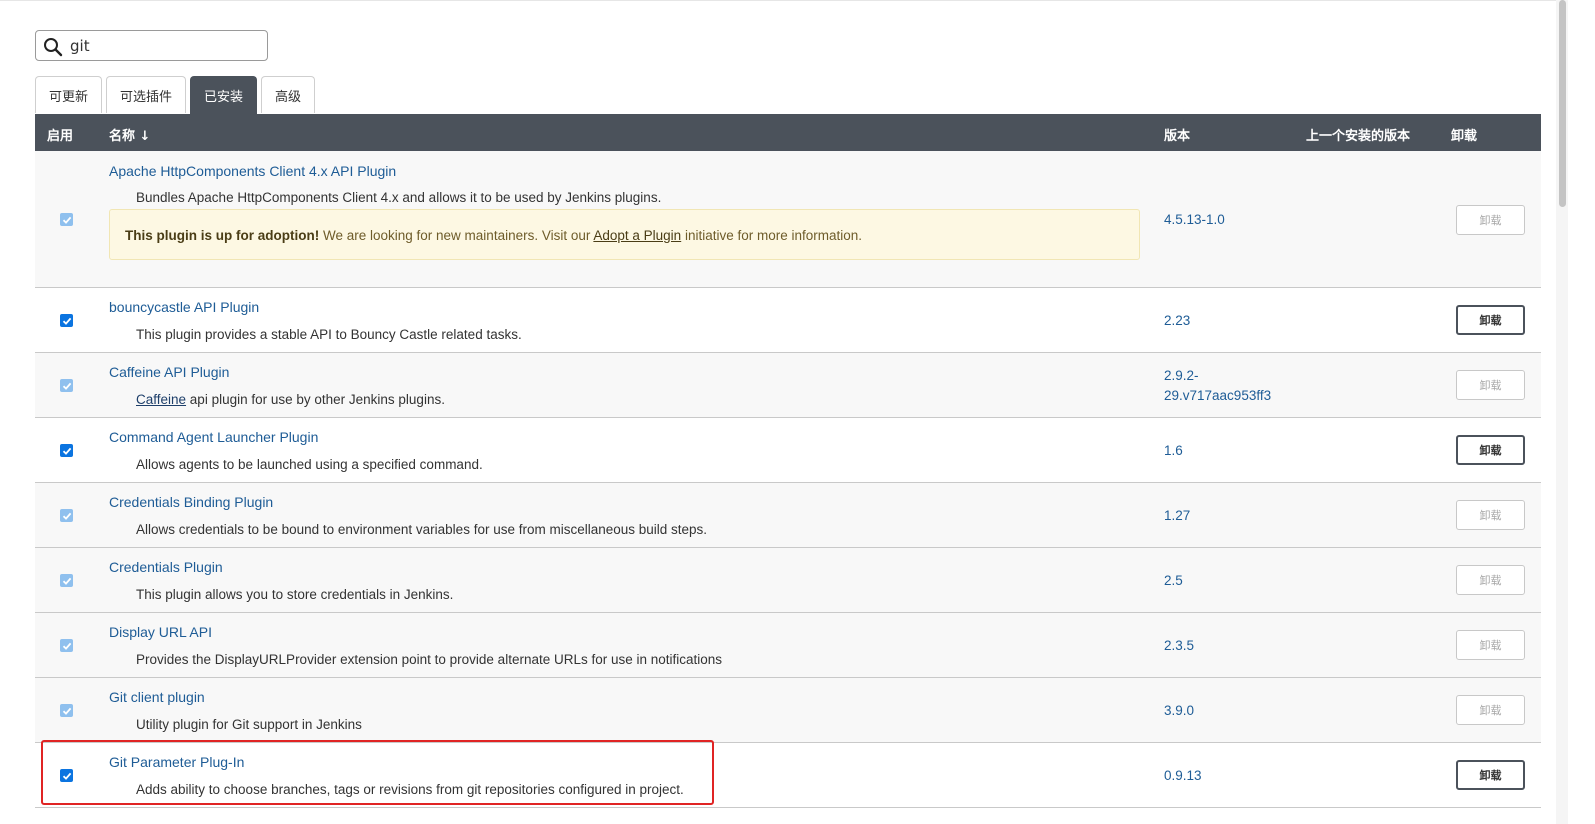 The image size is (1595, 824). I want to click on plugin-version: 2.9.2- 29.v717aac953ff3, so click(1229, 386).